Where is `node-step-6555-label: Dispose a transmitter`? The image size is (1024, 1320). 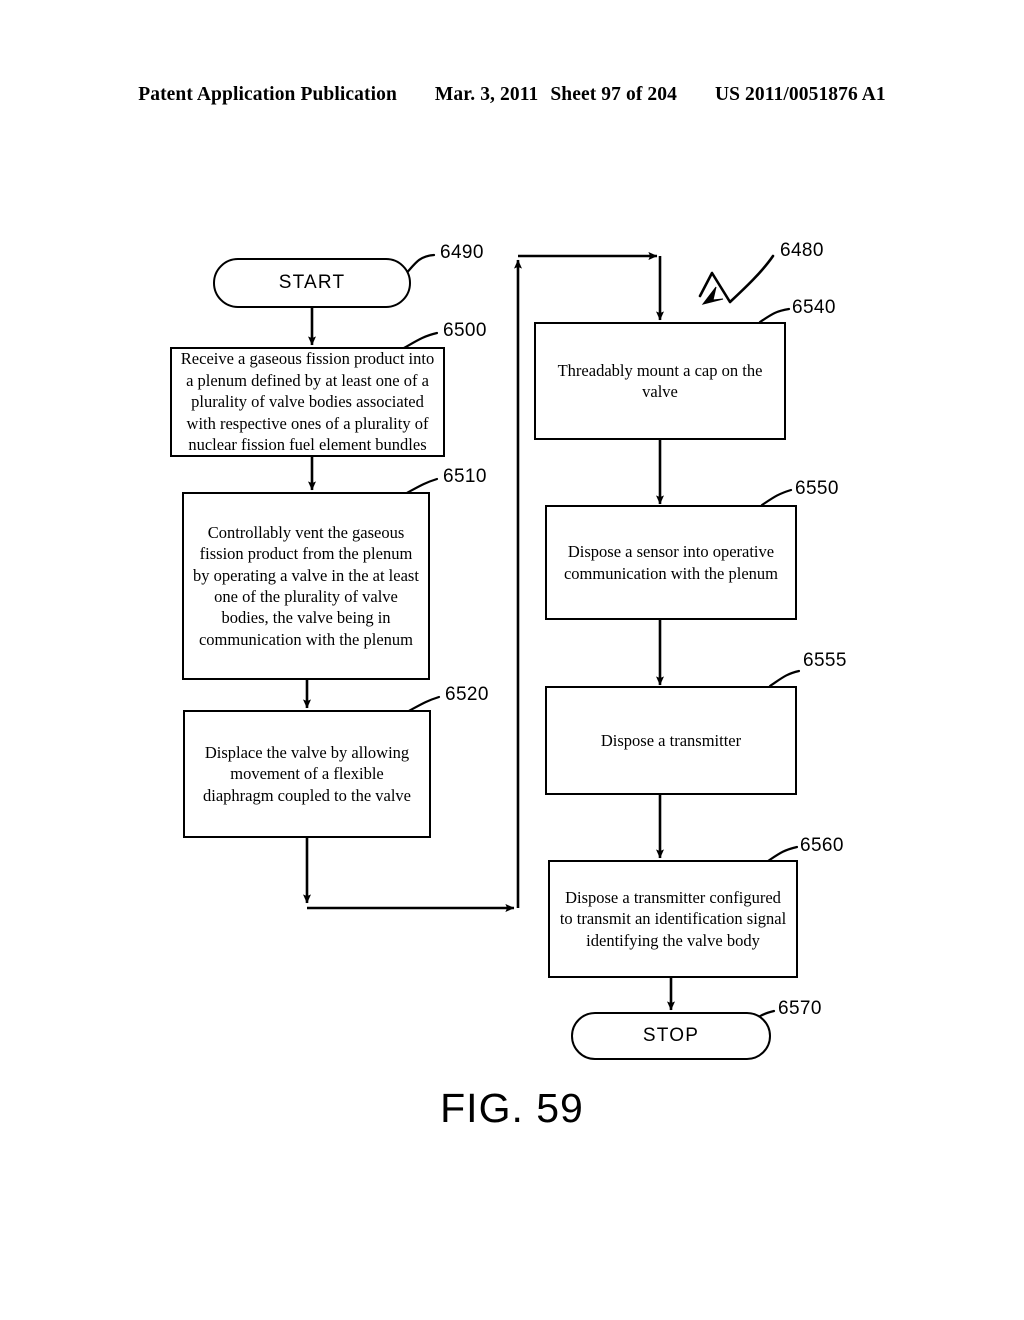
node-step-6555-label: Dispose a transmitter is located at coordinates (671, 740).